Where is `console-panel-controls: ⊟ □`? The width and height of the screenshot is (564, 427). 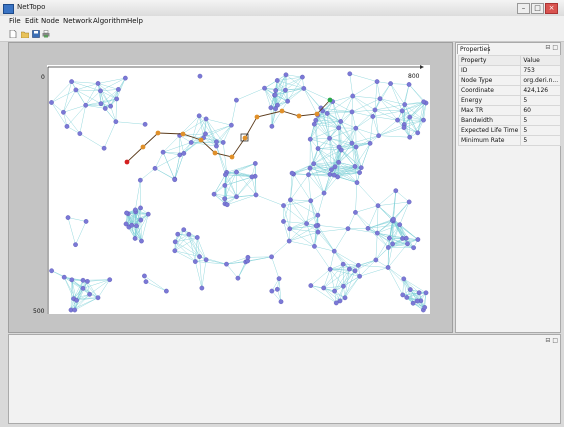 console-panel-controls: ⊟ □ is located at coordinates (551, 340).